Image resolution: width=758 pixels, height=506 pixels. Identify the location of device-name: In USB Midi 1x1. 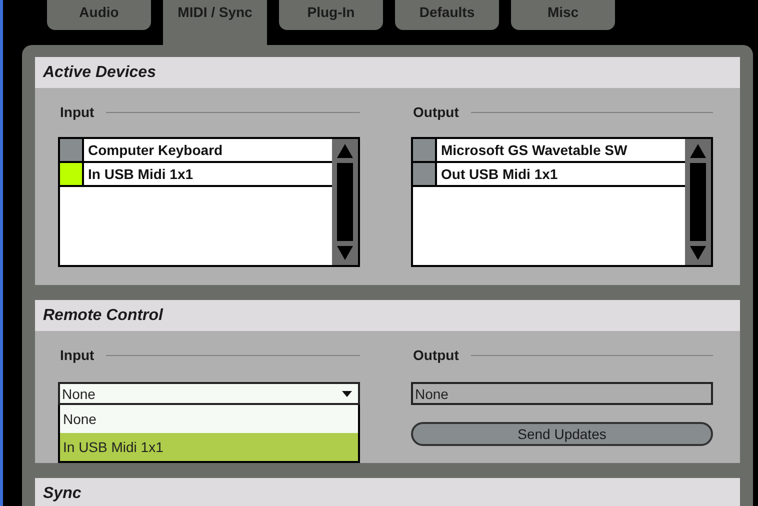
(139, 174).